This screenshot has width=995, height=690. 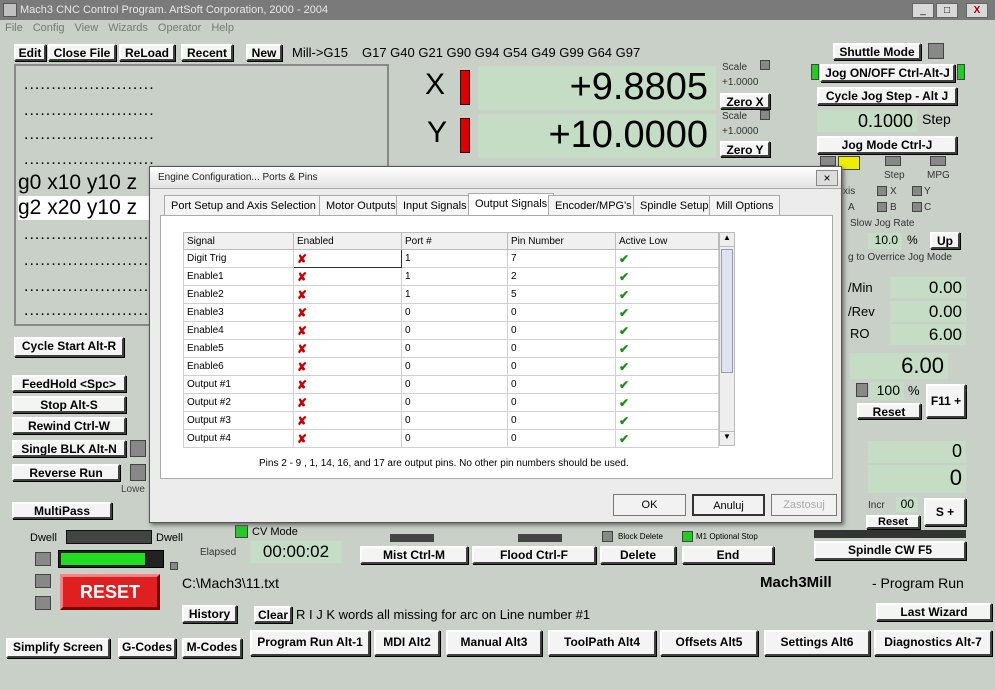 What do you see at coordinates (561, 276) in the screenshot?
I see `pin-cell: 2` at bounding box center [561, 276].